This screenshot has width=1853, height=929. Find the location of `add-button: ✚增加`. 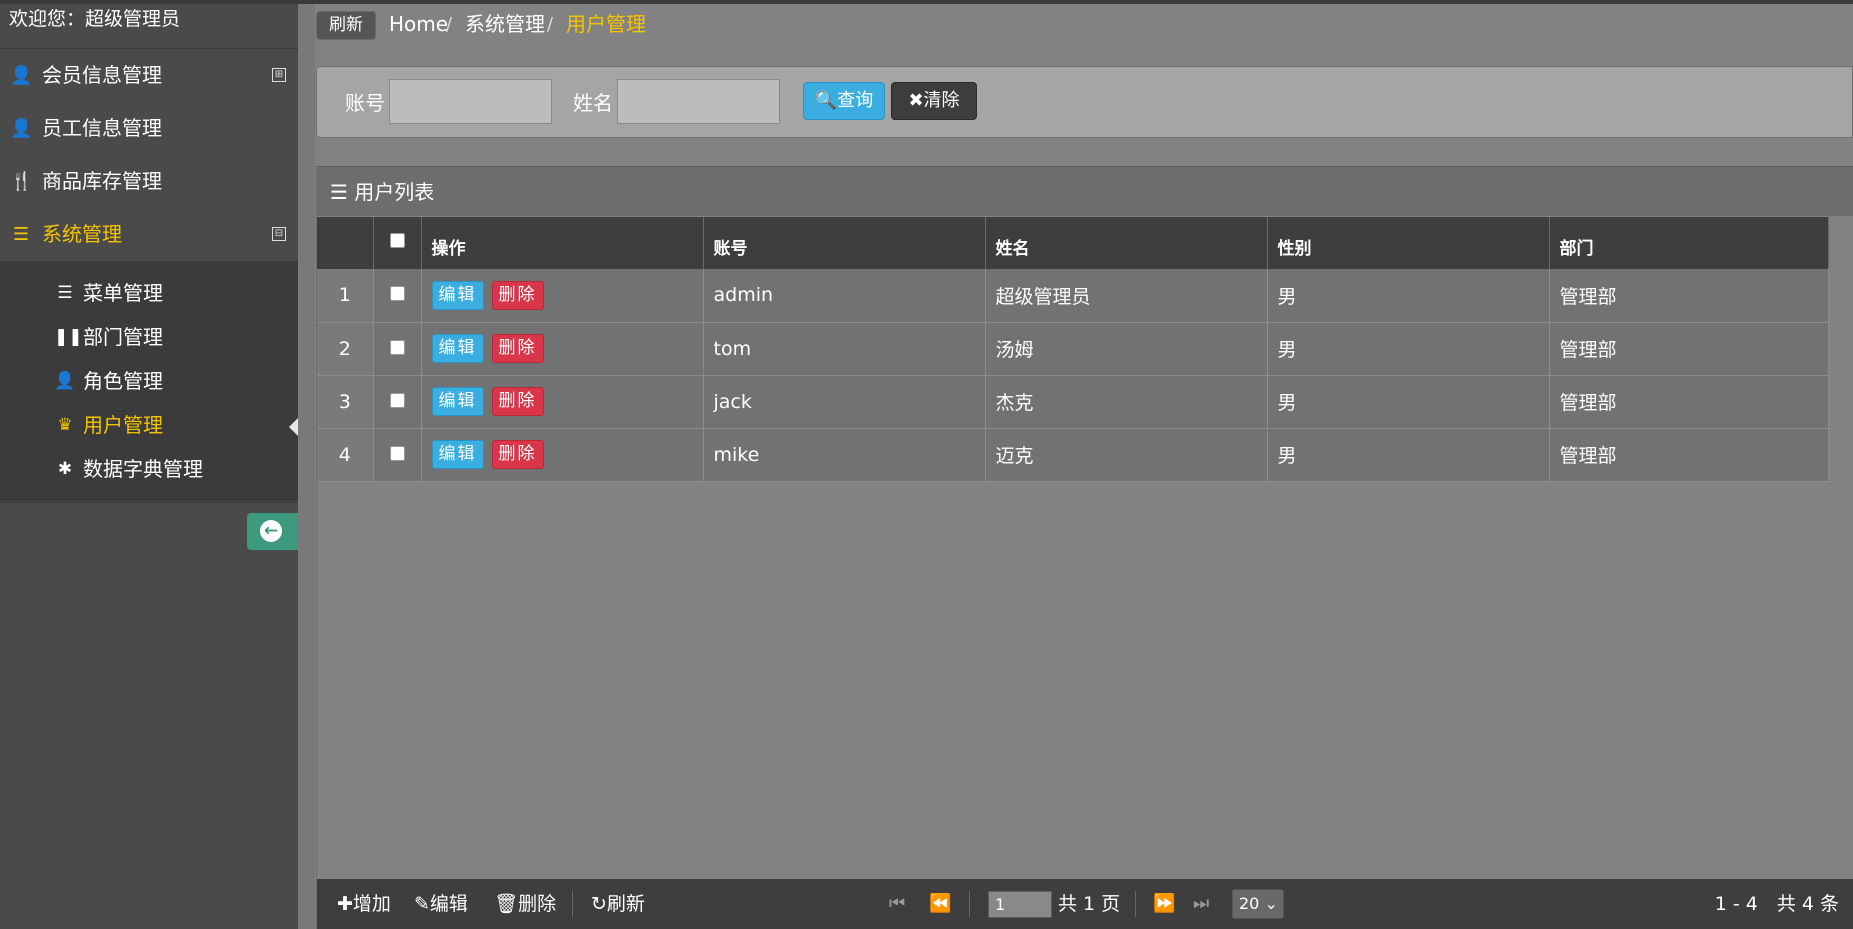

add-button: ✚增加 is located at coordinates (364, 904).